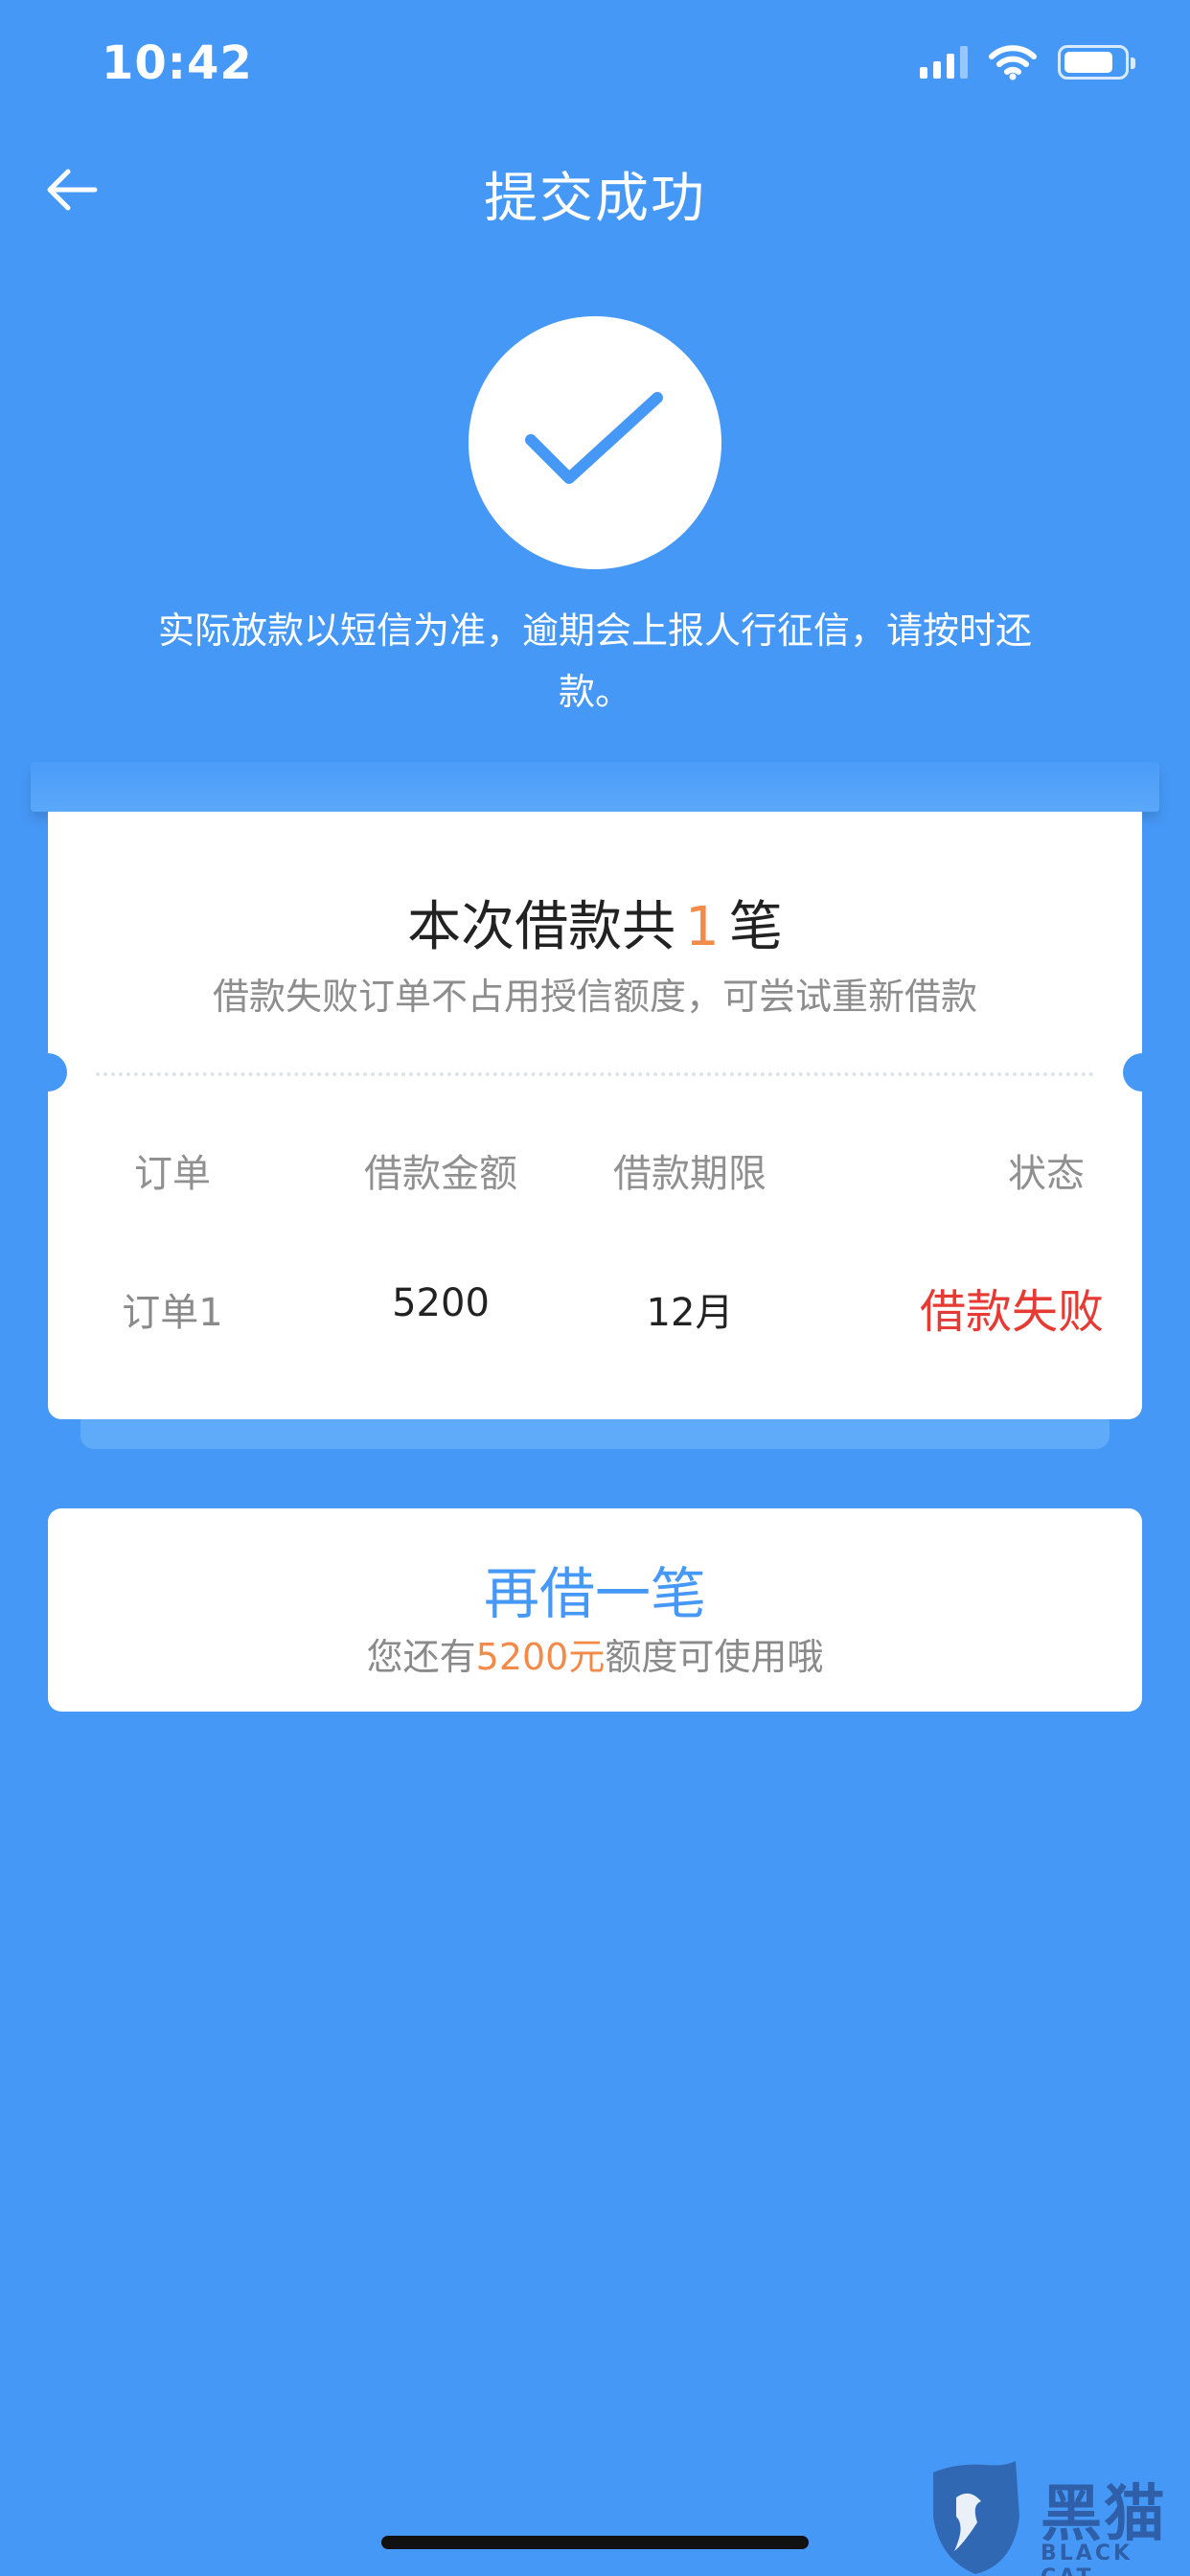 Image resolution: width=1190 pixels, height=2576 pixels. What do you see at coordinates (48, 1072) in the screenshot?
I see `ticket-notch-left` at bounding box center [48, 1072].